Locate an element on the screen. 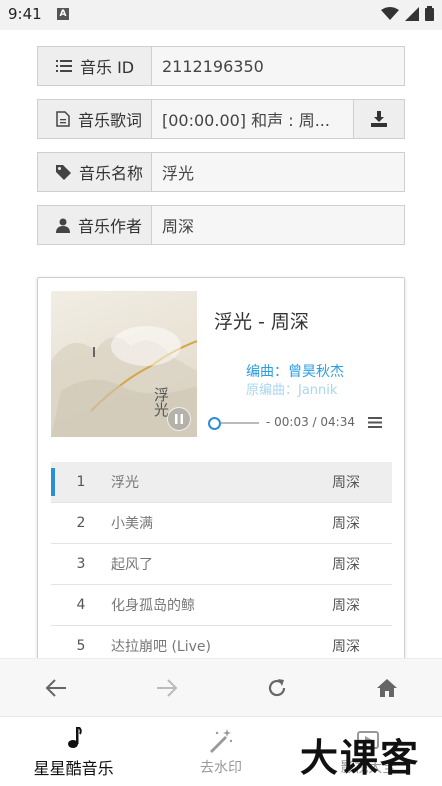  music-author-field: 音乐作者 周深 is located at coordinates (221, 225).